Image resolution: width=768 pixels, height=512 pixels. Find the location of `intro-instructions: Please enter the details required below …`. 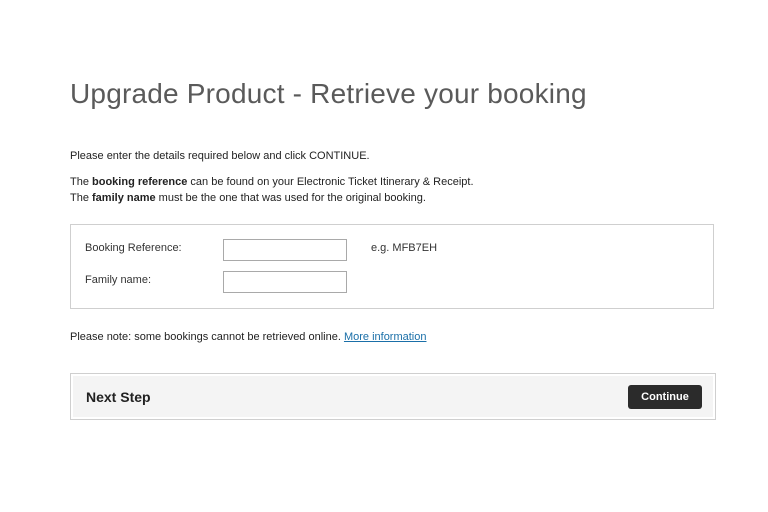

intro-instructions: Please enter the details required below … is located at coordinates (220, 156).